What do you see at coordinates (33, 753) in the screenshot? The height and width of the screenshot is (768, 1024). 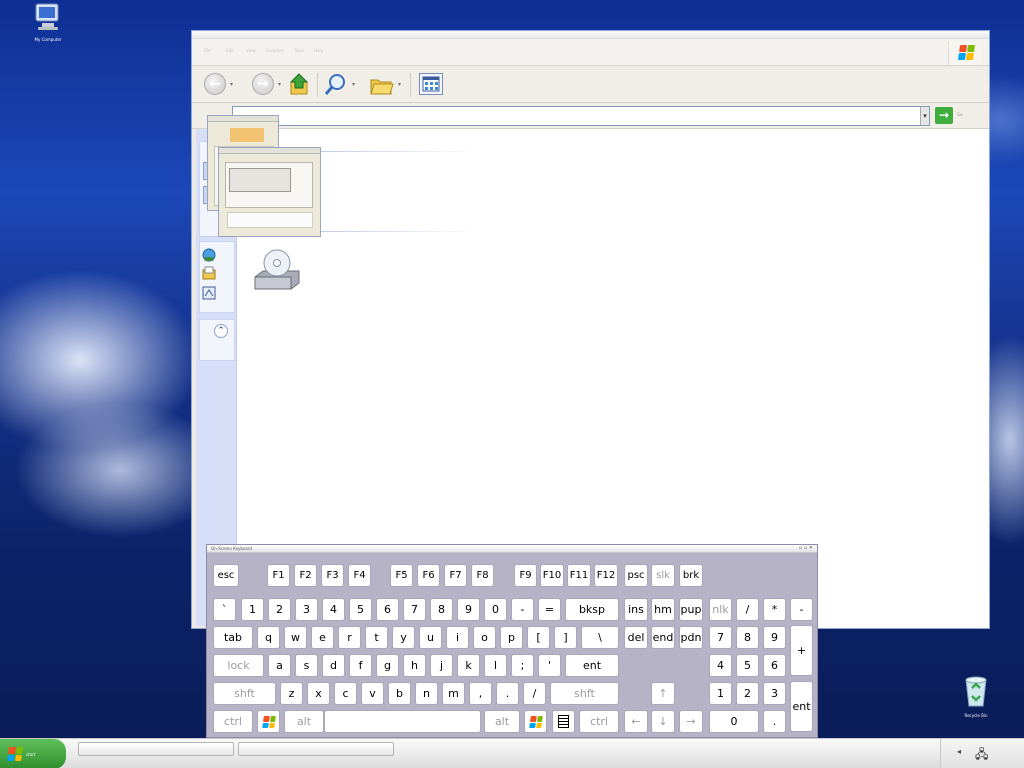 I see `start-button: start` at bounding box center [33, 753].